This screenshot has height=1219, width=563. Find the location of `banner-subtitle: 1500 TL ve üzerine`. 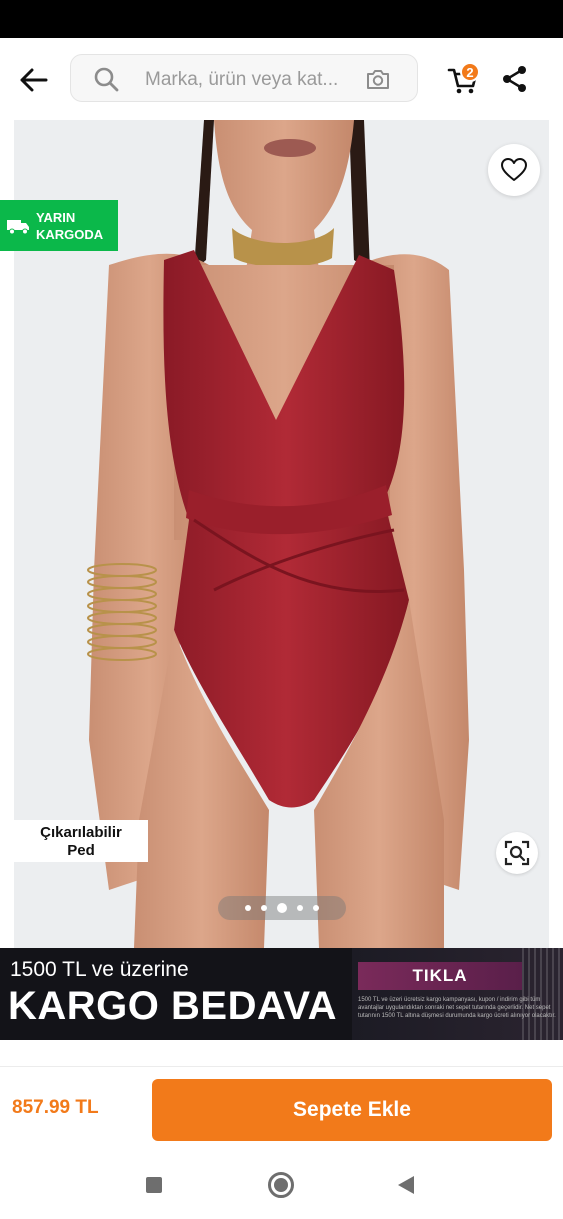

banner-subtitle: 1500 TL ve üzerine is located at coordinates (99, 969).